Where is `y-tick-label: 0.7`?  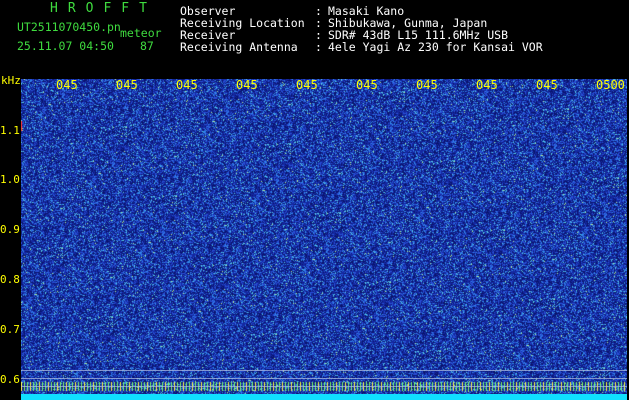 y-tick-label: 0.7 is located at coordinates (10, 329).